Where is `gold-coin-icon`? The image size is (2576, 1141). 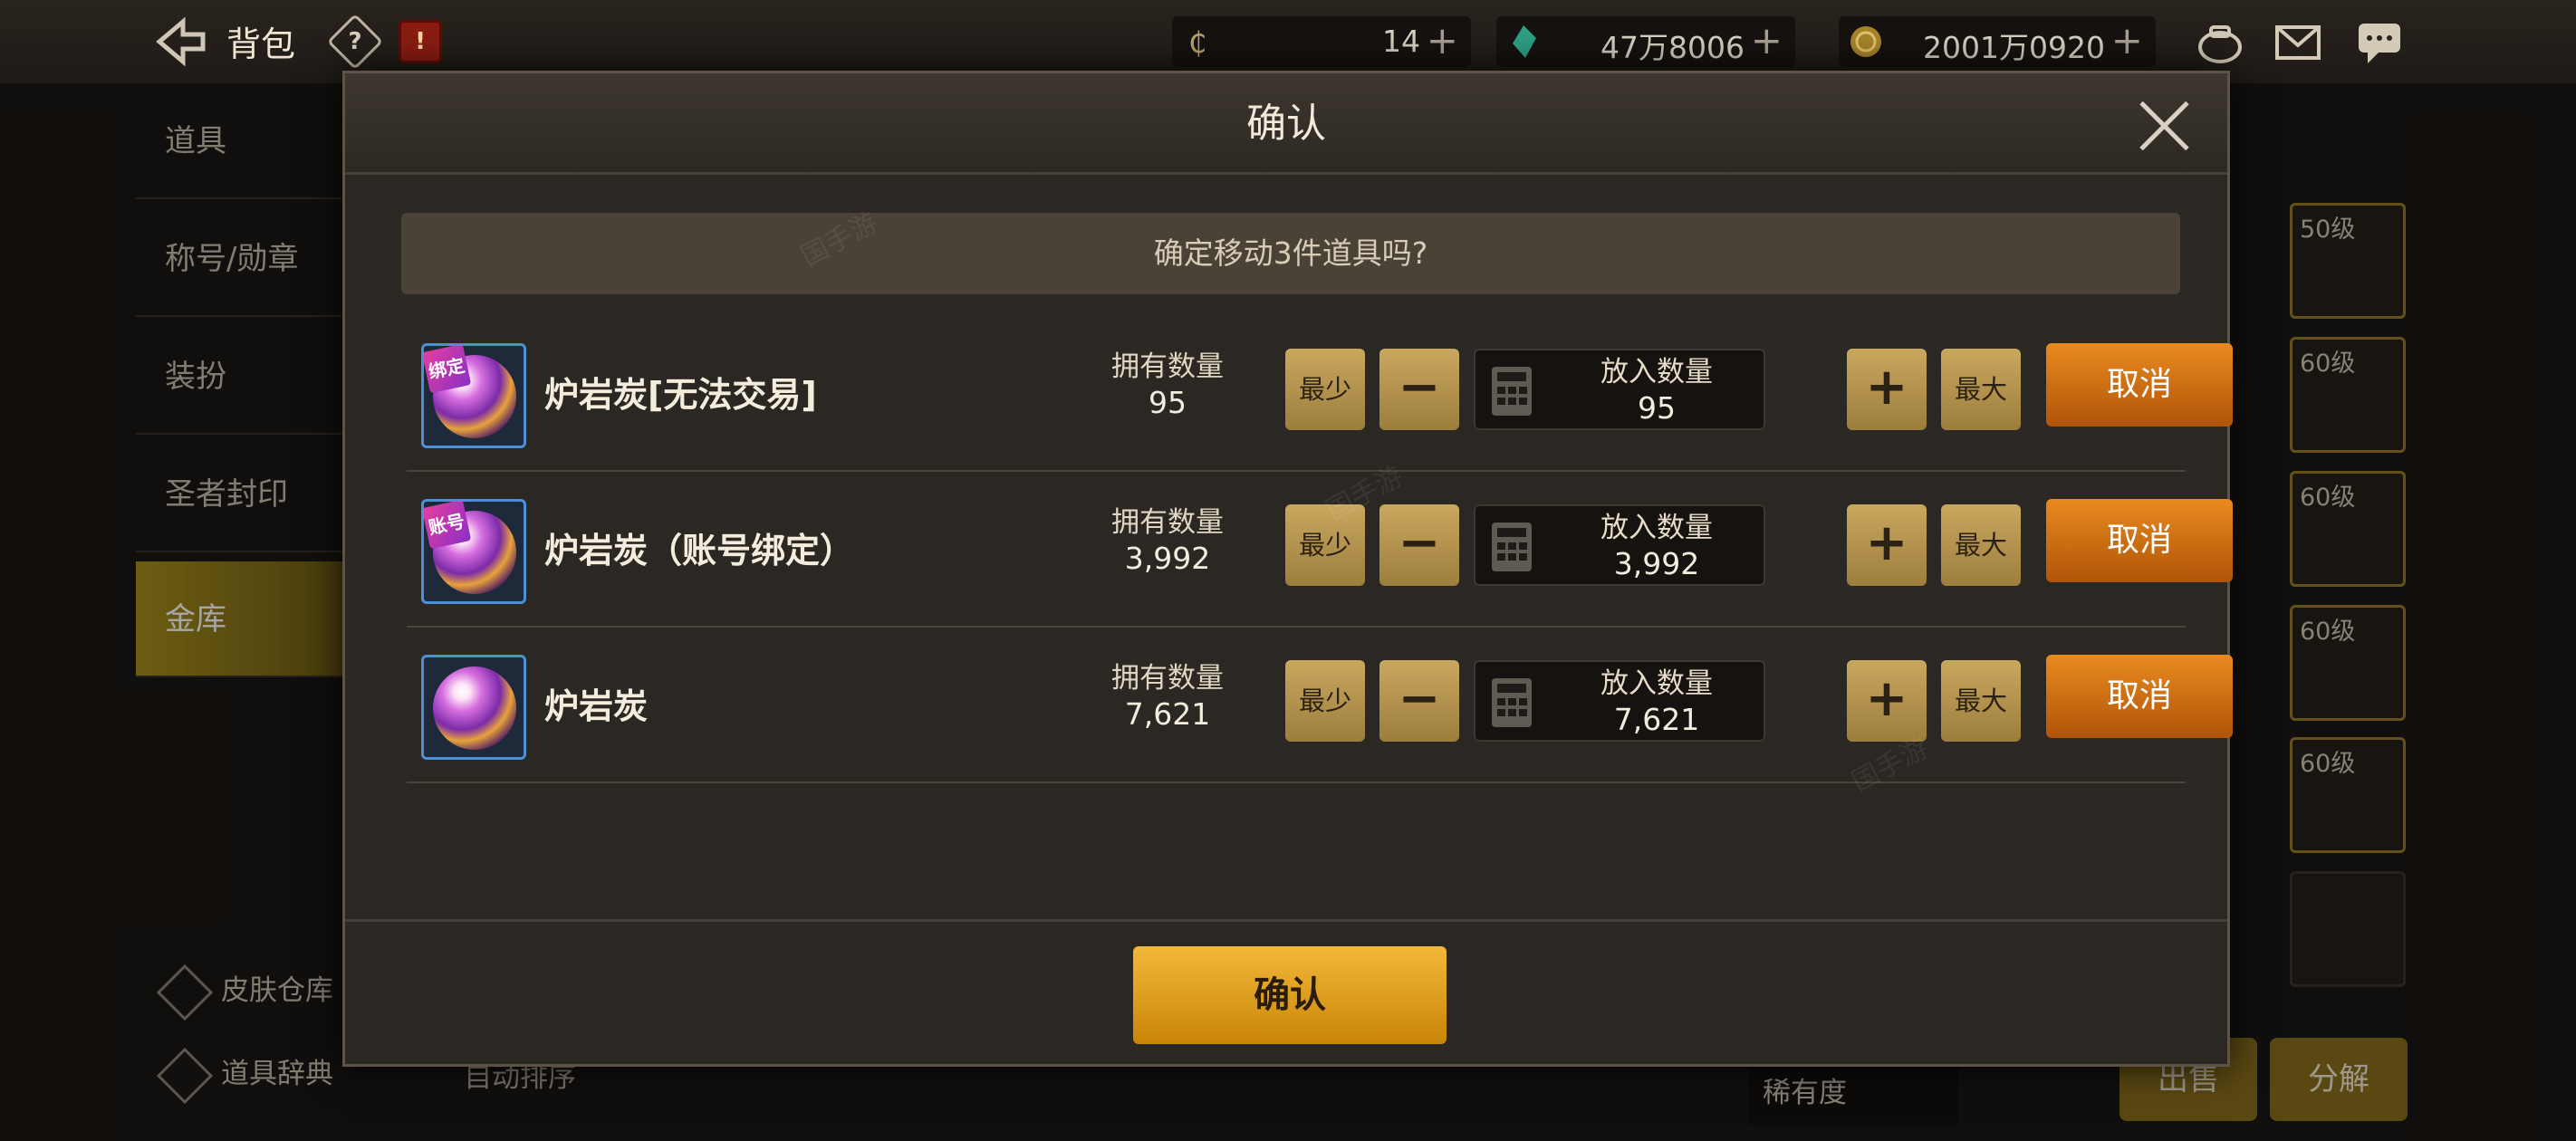 gold-coin-icon is located at coordinates (1865, 41).